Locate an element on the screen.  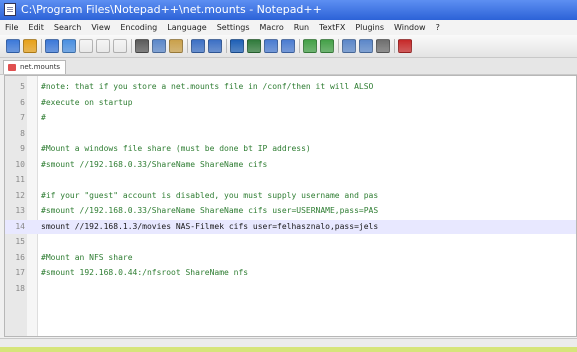
wrap-icon is located at coordinates (349, 46).